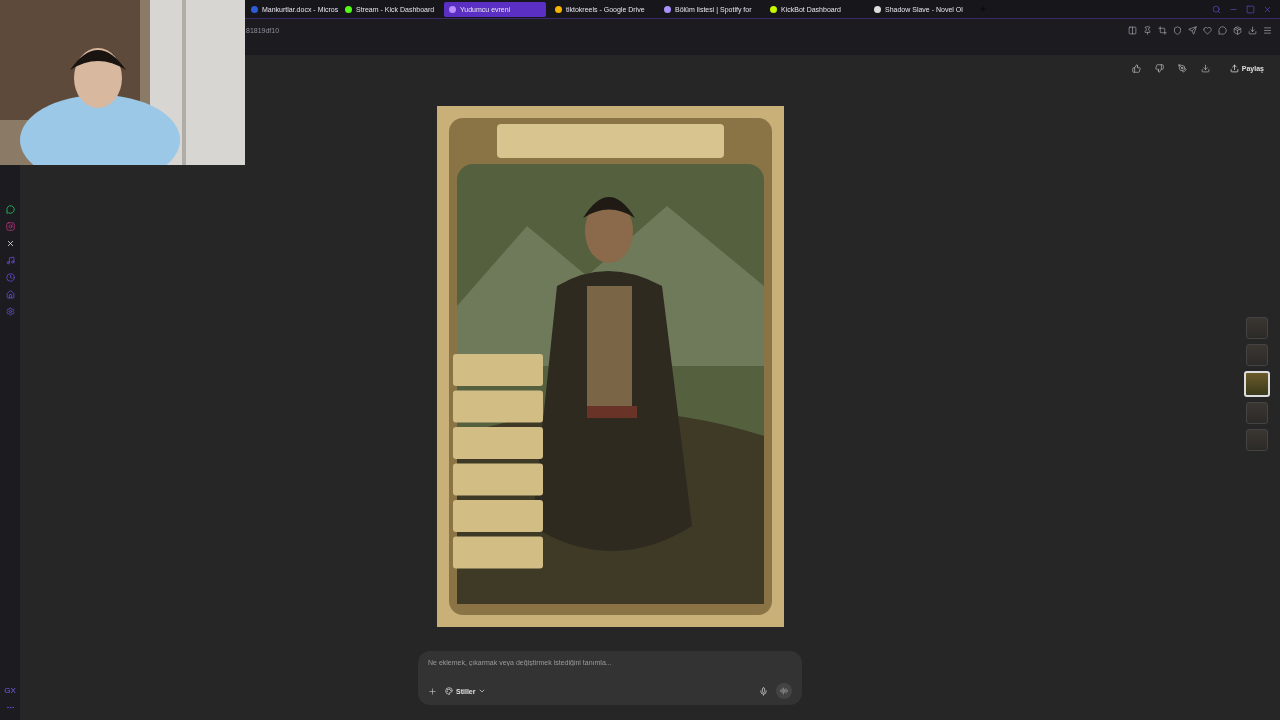  I want to click on extensions-icon, so click(1237, 30).